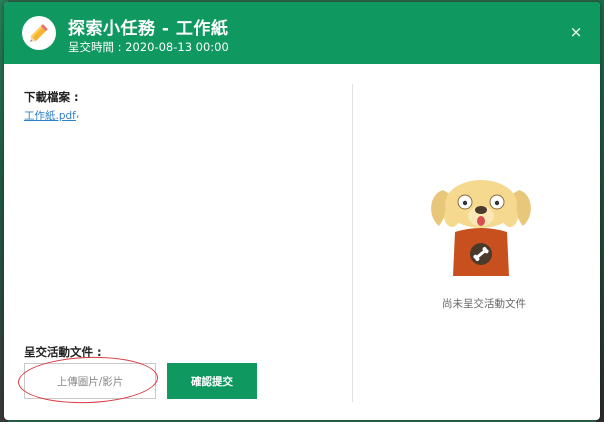  I want to click on pencil-icon, so click(39, 33).